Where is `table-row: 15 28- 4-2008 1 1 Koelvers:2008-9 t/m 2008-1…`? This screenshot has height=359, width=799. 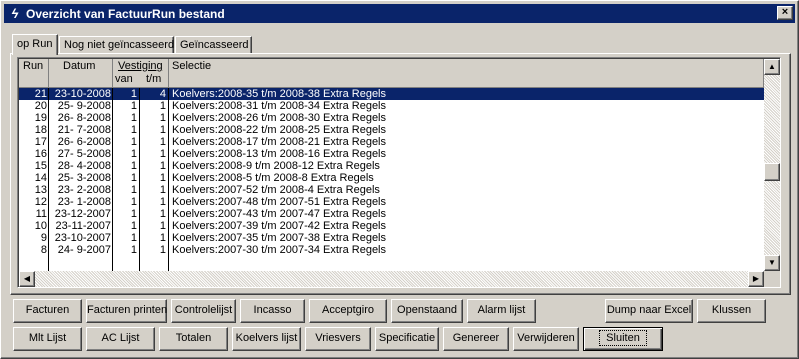 table-row: 15 28- 4-2008 1 1 Koelvers:2008-9 t/m 2008-1… is located at coordinates (391, 166).